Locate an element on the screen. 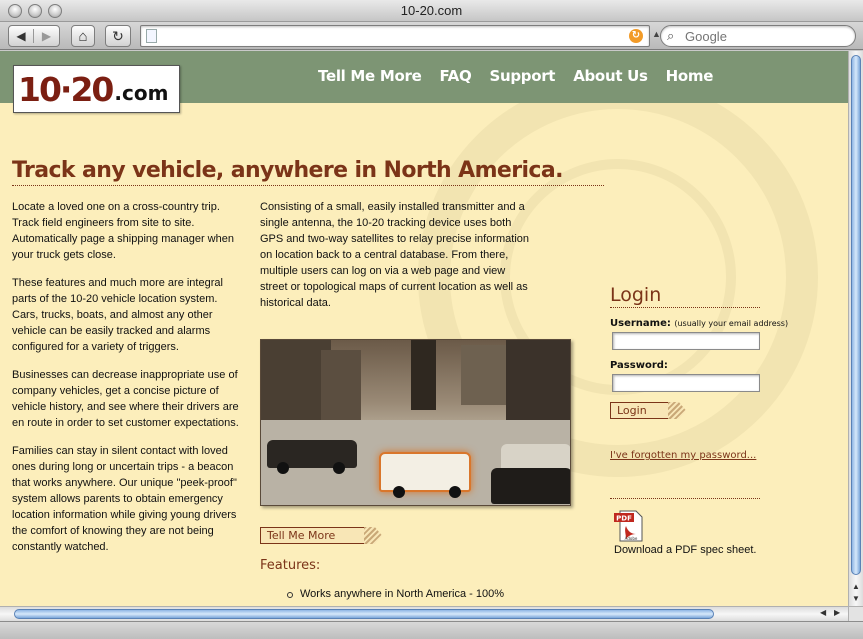  nav-home: Home is located at coordinates (690, 76).